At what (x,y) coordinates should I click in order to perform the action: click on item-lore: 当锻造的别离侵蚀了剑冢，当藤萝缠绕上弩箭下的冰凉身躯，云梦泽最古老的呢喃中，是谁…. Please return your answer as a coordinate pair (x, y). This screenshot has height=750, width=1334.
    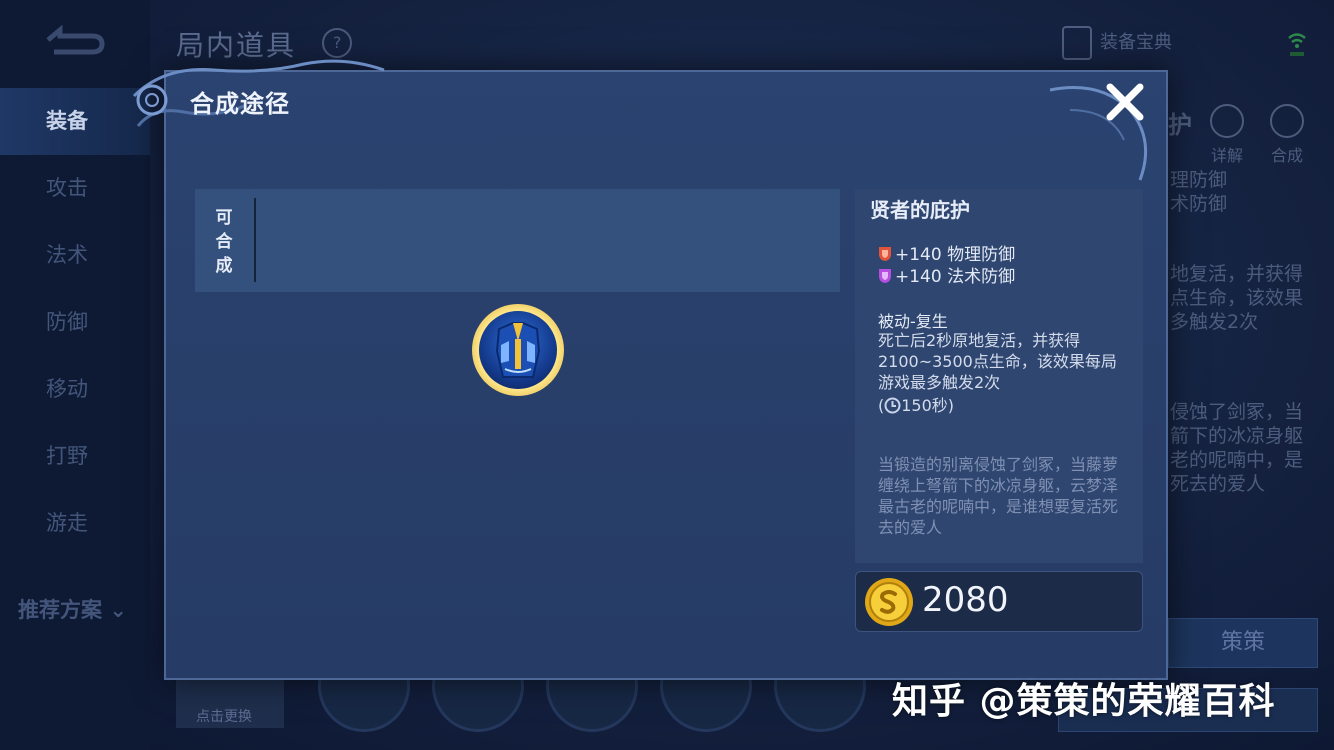
    Looking at the image, I should click on (998, 496).